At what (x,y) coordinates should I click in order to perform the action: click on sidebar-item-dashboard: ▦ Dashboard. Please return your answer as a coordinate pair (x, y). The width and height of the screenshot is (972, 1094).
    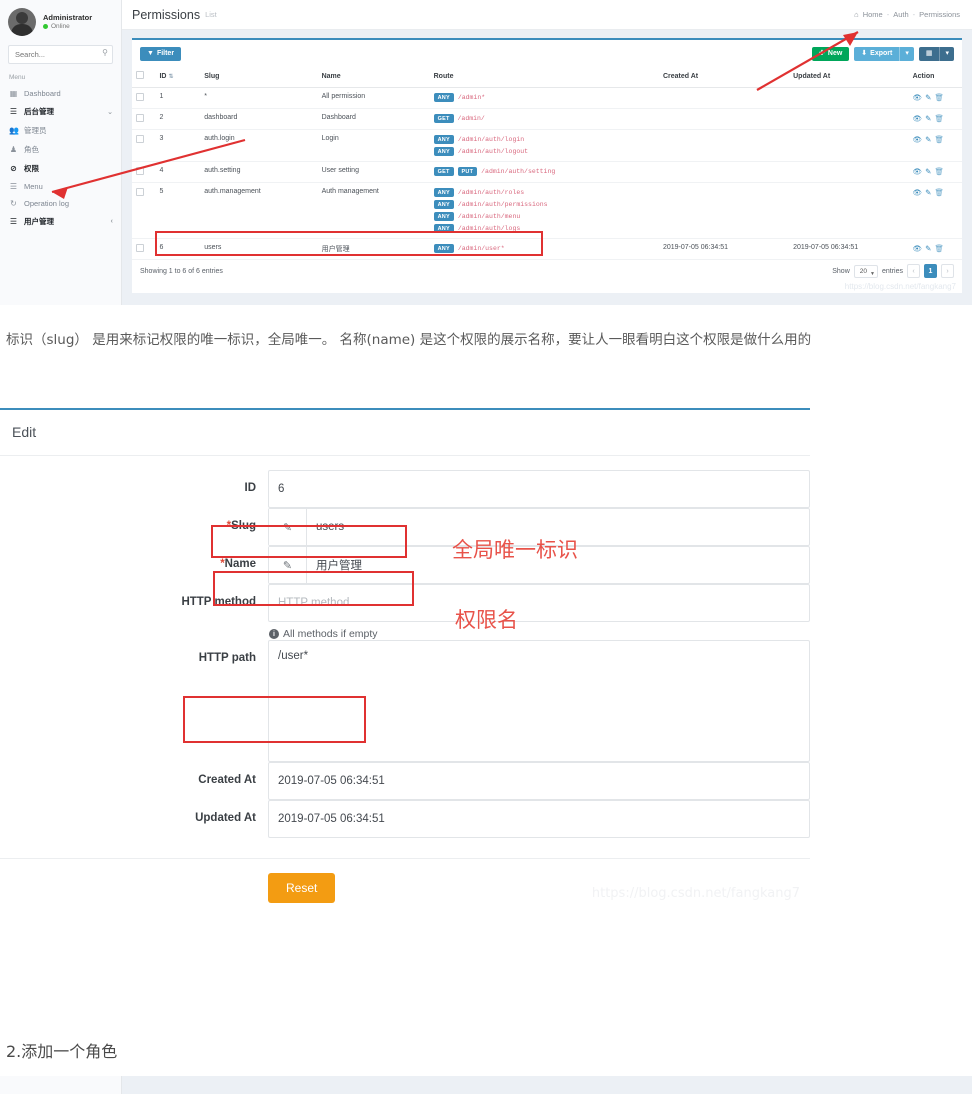
    Looking at the image, I should click on (60, 93).